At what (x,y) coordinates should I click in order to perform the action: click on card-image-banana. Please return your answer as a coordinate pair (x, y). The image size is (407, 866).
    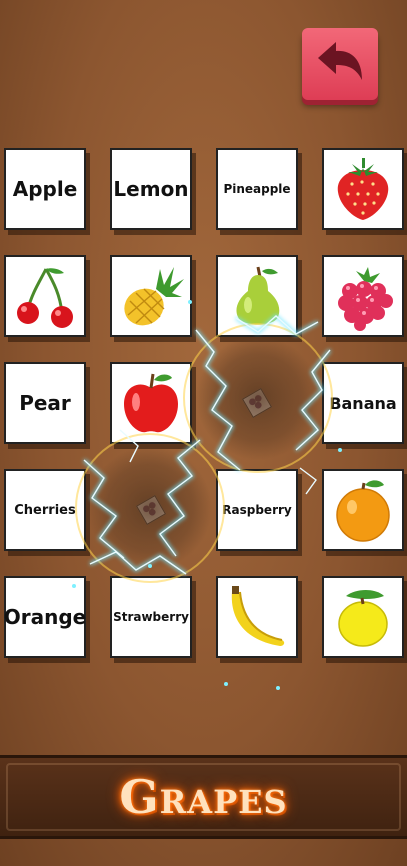
    Looking at the image, I should click on (257, 617).